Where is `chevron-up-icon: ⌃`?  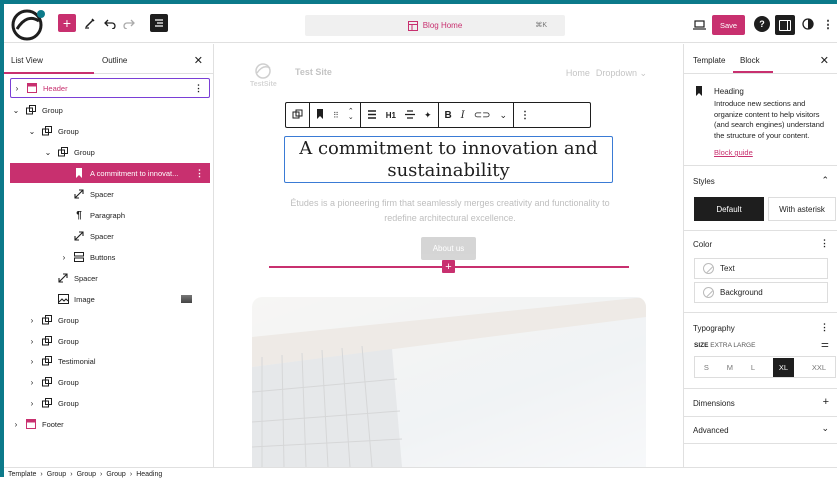
chevron-up-icon: ⌃ is located at coordinates (825, 180).